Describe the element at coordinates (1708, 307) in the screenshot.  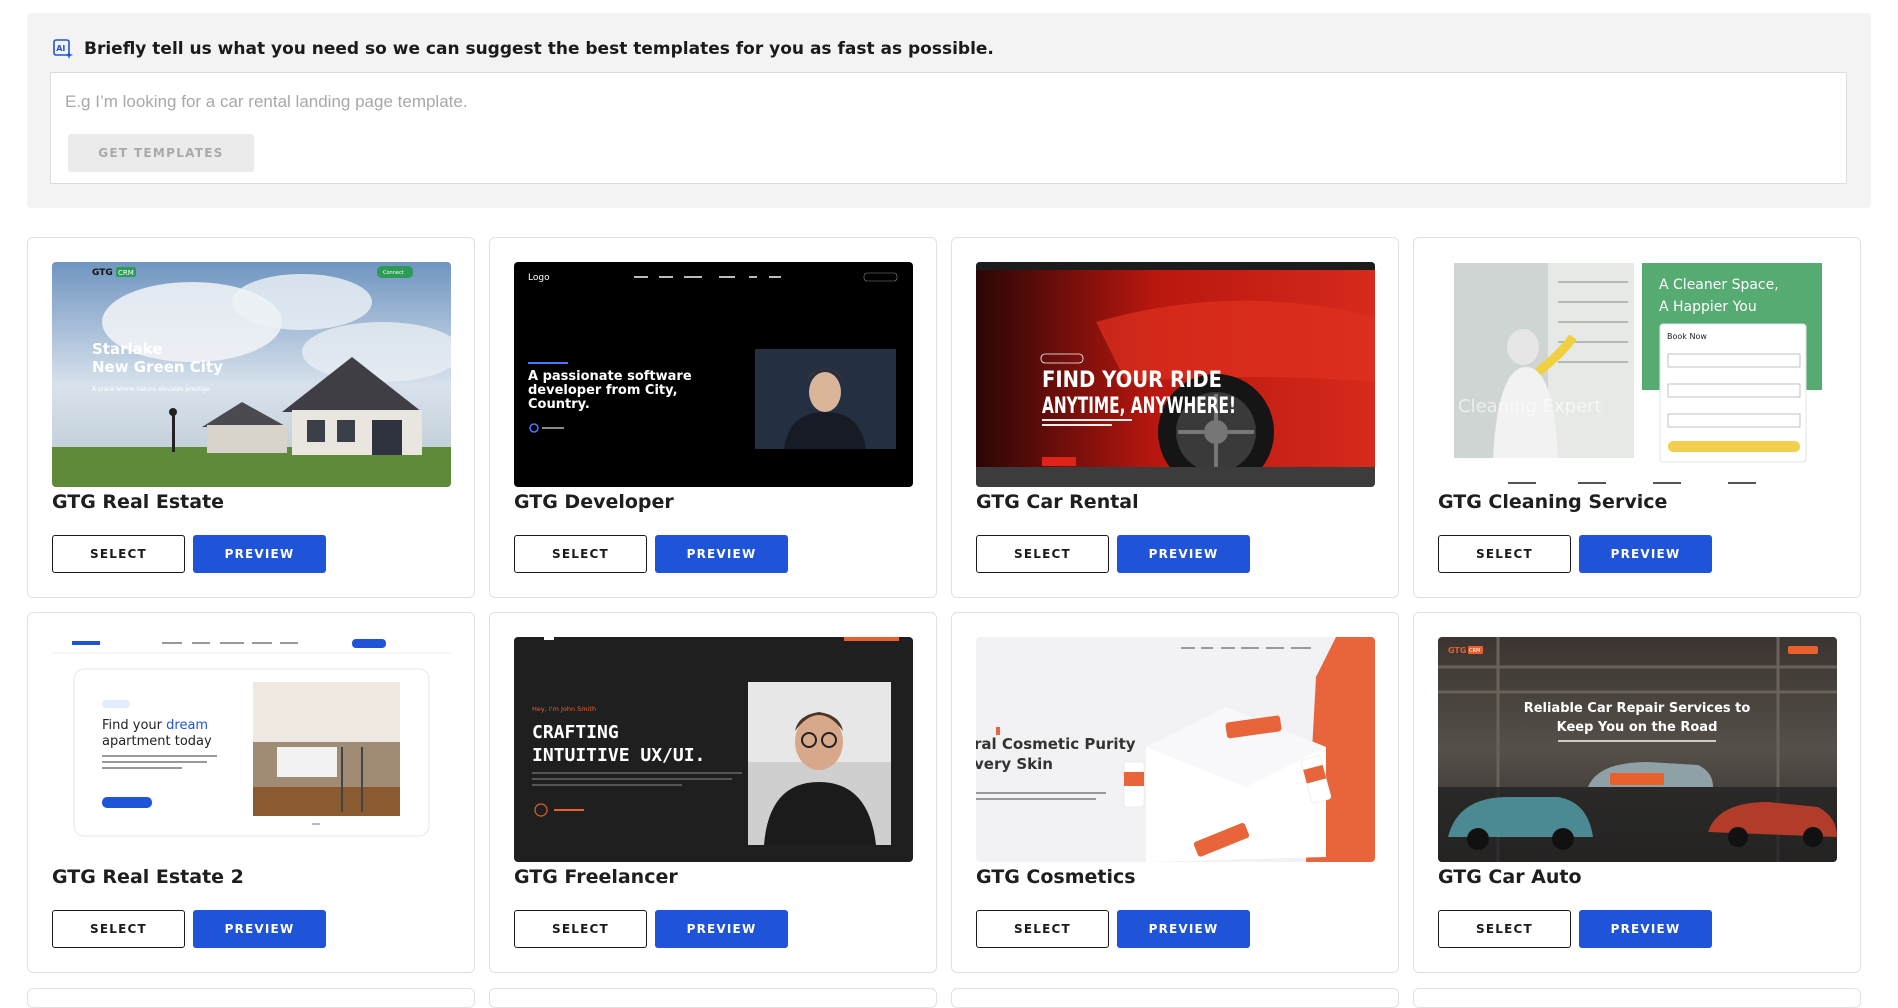
I see `svg-text: A Happier You` at that location.